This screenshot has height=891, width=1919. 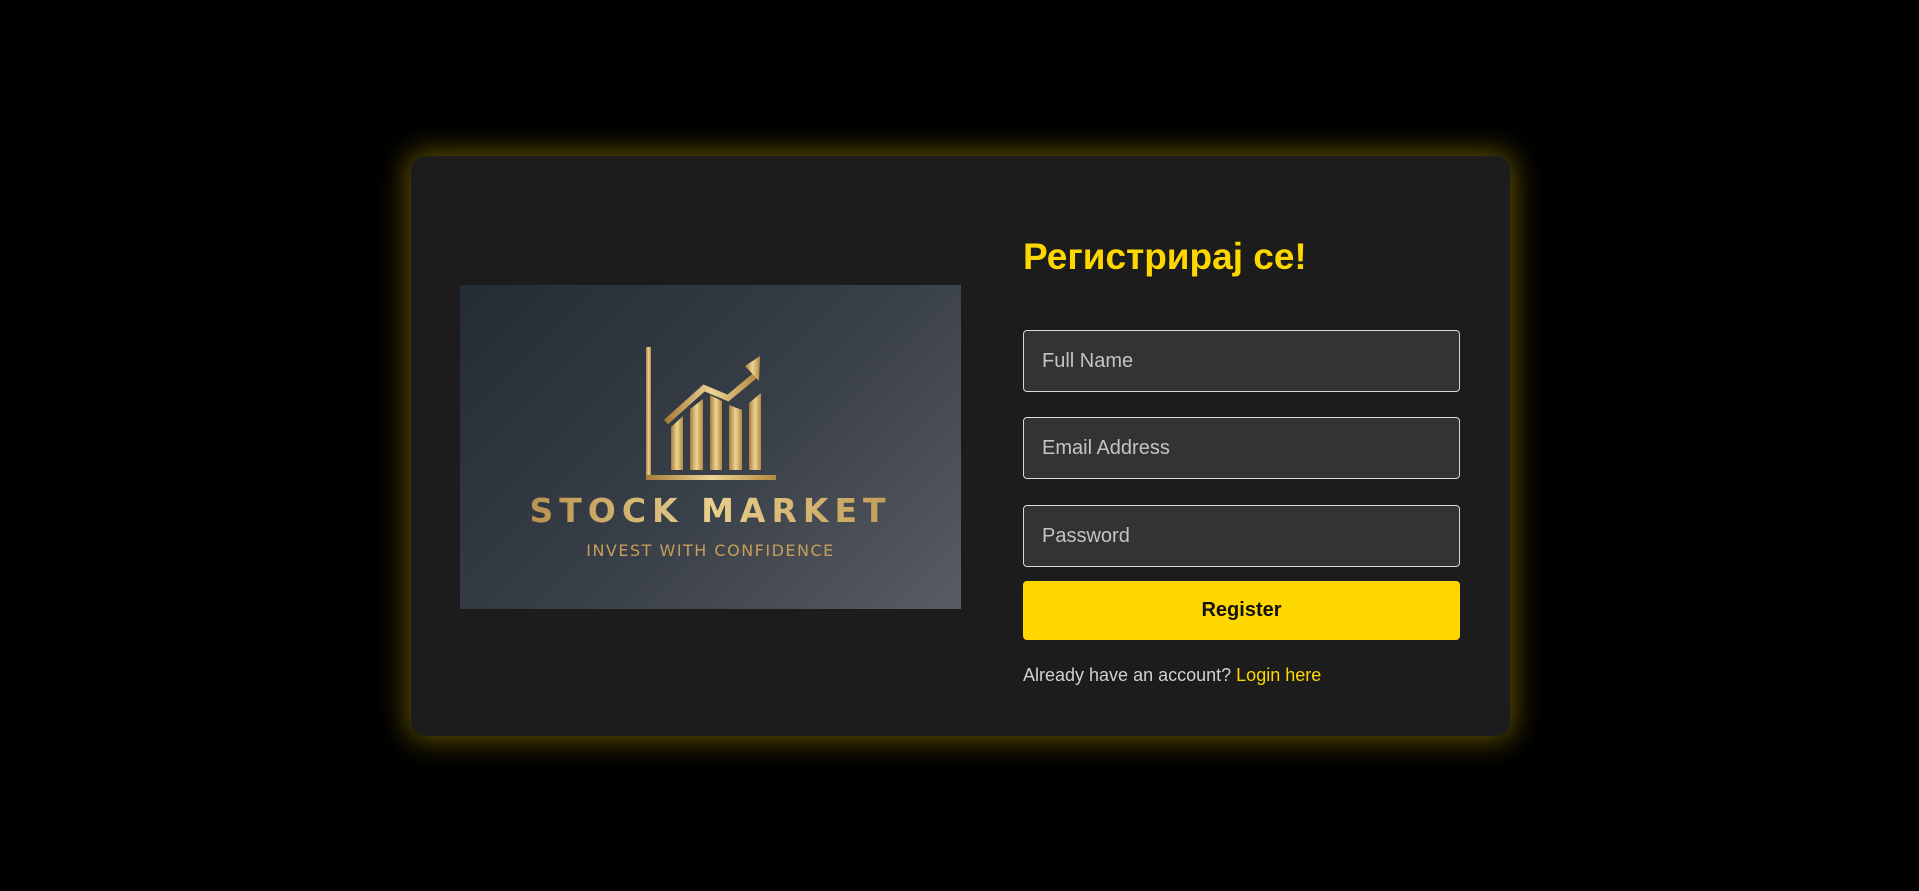 What do you see at coordinates (1241, 448) in the screenshot?
I see `email-input` at bounding box center [1241, 448].